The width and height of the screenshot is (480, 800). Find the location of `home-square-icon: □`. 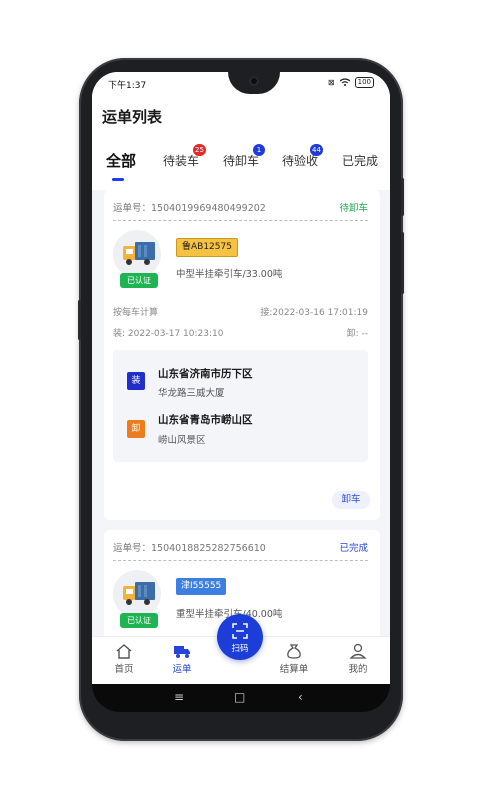

home-square-icon: □ is located at coordinates (239, 697).